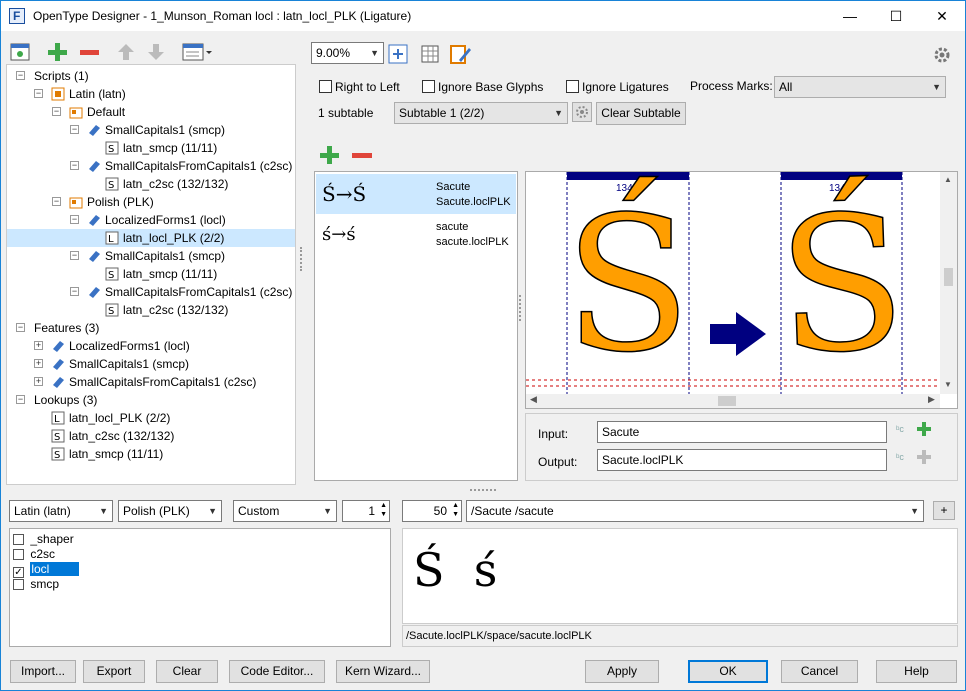 The image size is (966, 691). What do you see at coordinates (112, 436) in the screenshot?
I see `tree-l-c2sc: Slatn_c2sc (132/132)` at bounding box center [112, 436].